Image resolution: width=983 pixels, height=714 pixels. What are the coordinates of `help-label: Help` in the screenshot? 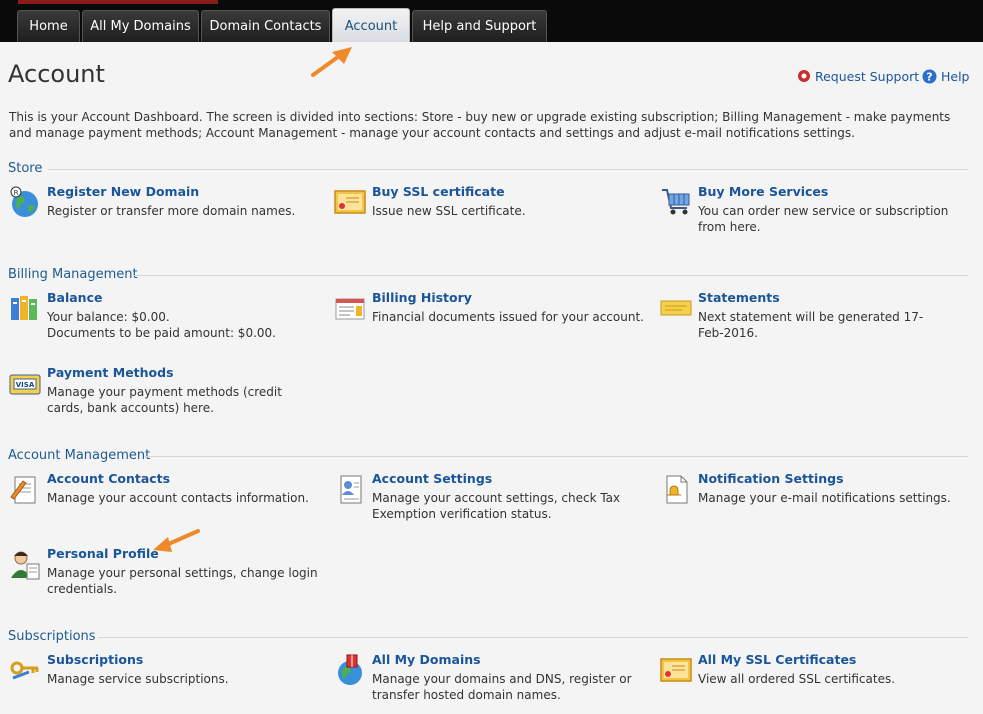 It's located at (955, 76).